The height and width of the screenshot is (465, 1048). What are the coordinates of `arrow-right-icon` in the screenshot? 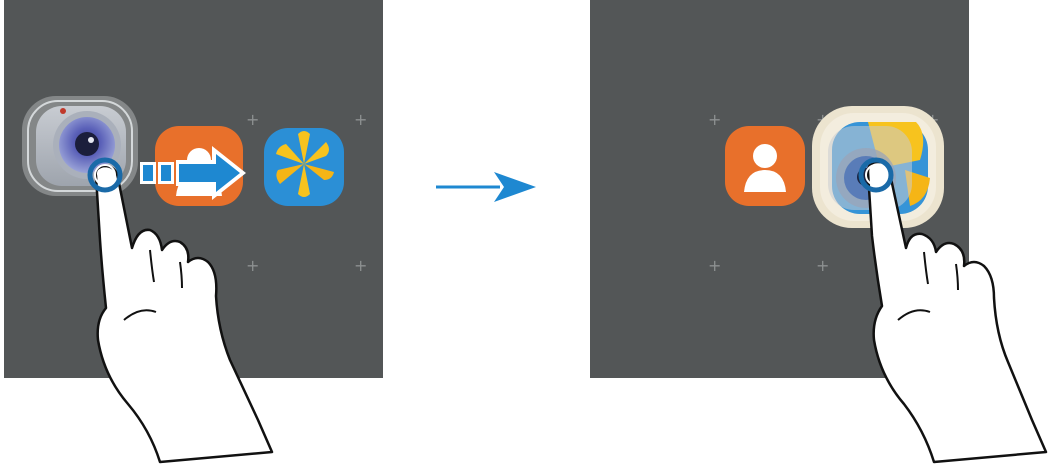 It's located at (486, 187).